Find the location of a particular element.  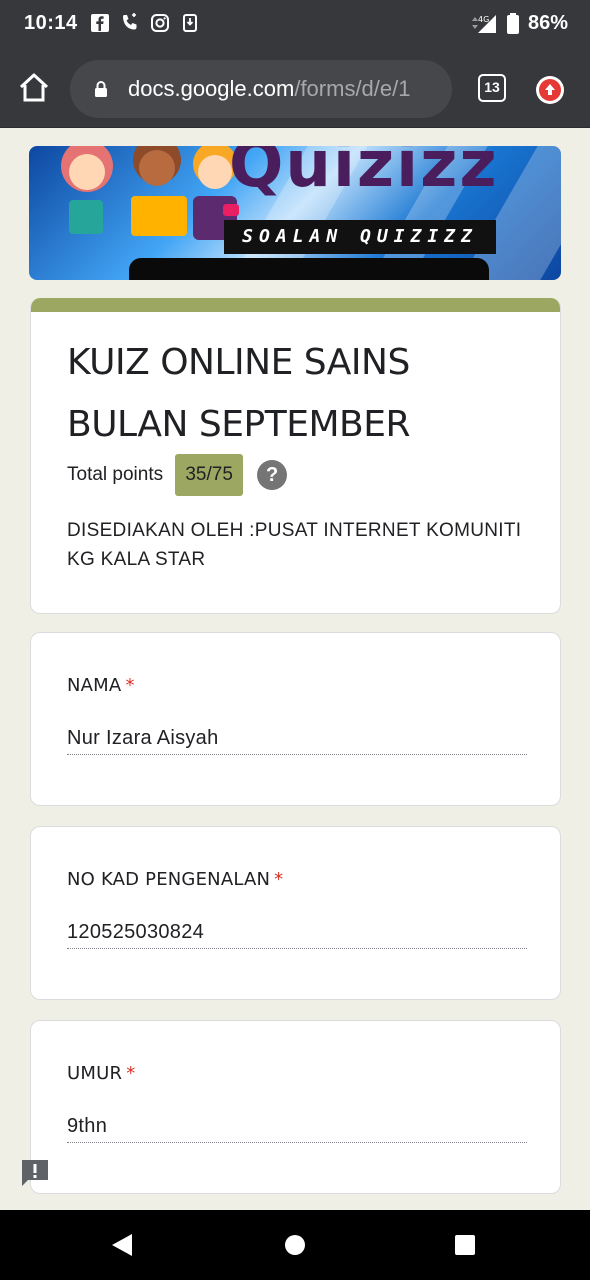

form-title: KUIZ ONLINE SAINS BULAN SEPTEMBER is located at coordinates (239, 393).